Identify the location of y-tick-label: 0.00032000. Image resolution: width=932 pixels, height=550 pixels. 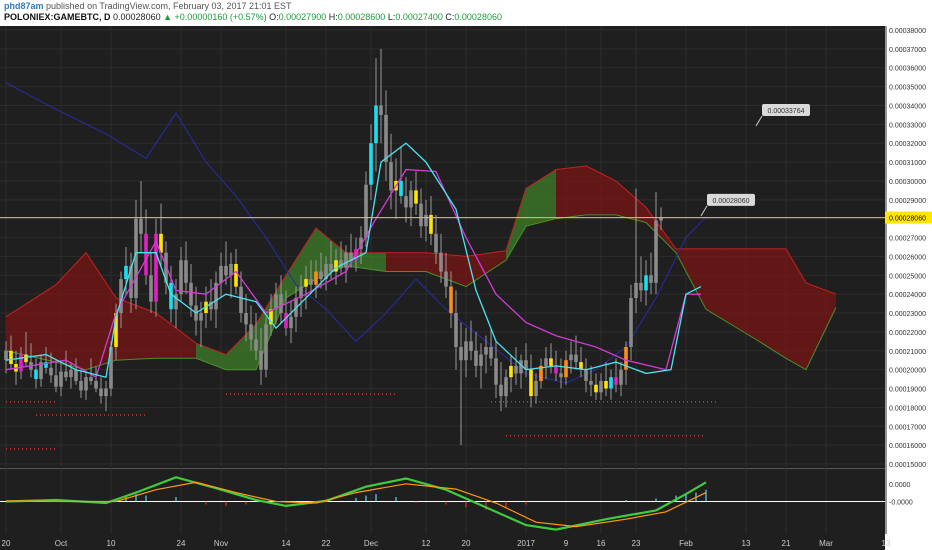
(907, 144).